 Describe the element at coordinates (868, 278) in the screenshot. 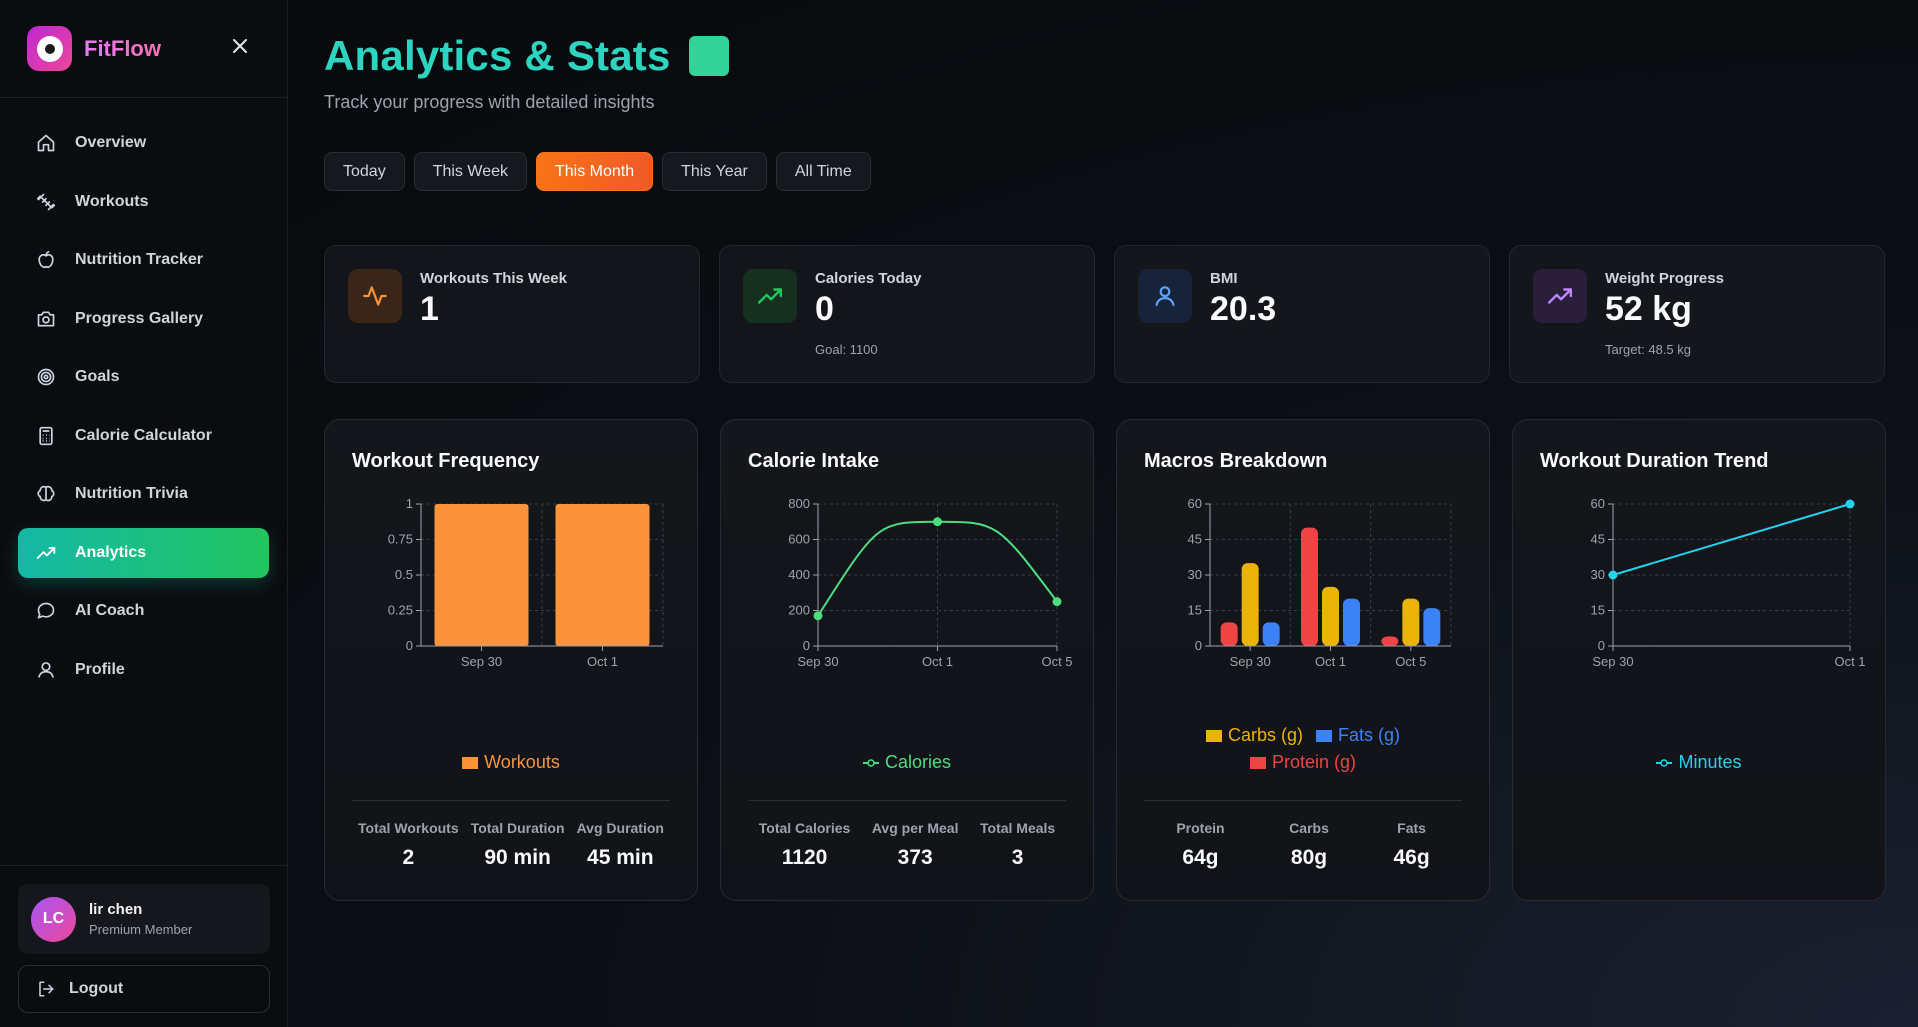

I see `stat-label: Calories Today` at that location.